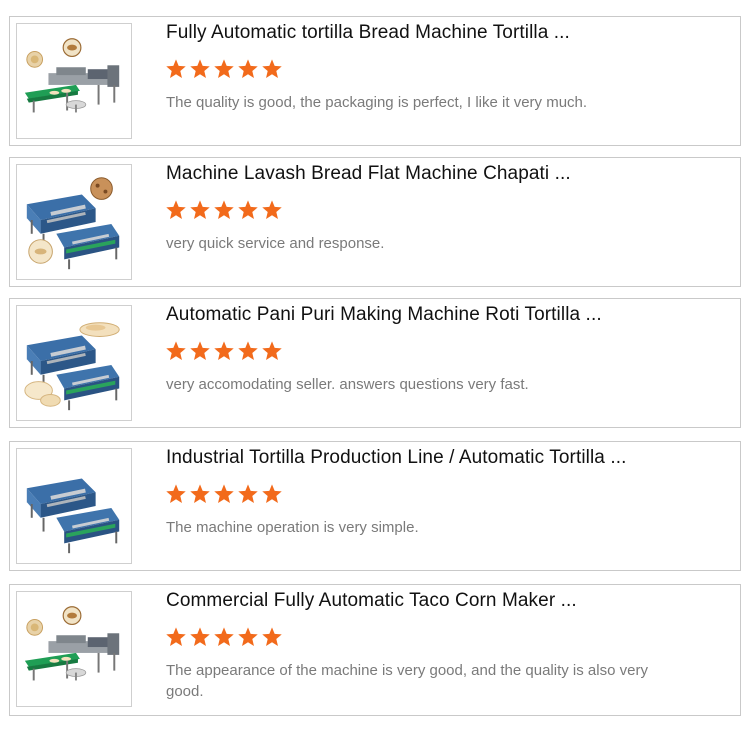 Image resolution: width=750 pixels, height=730 pixels. What do you see at coordinates (292, 527) in the screenshot?
I see `review-comment: The machine operation is very simple.` at bounding box center [292, 527].